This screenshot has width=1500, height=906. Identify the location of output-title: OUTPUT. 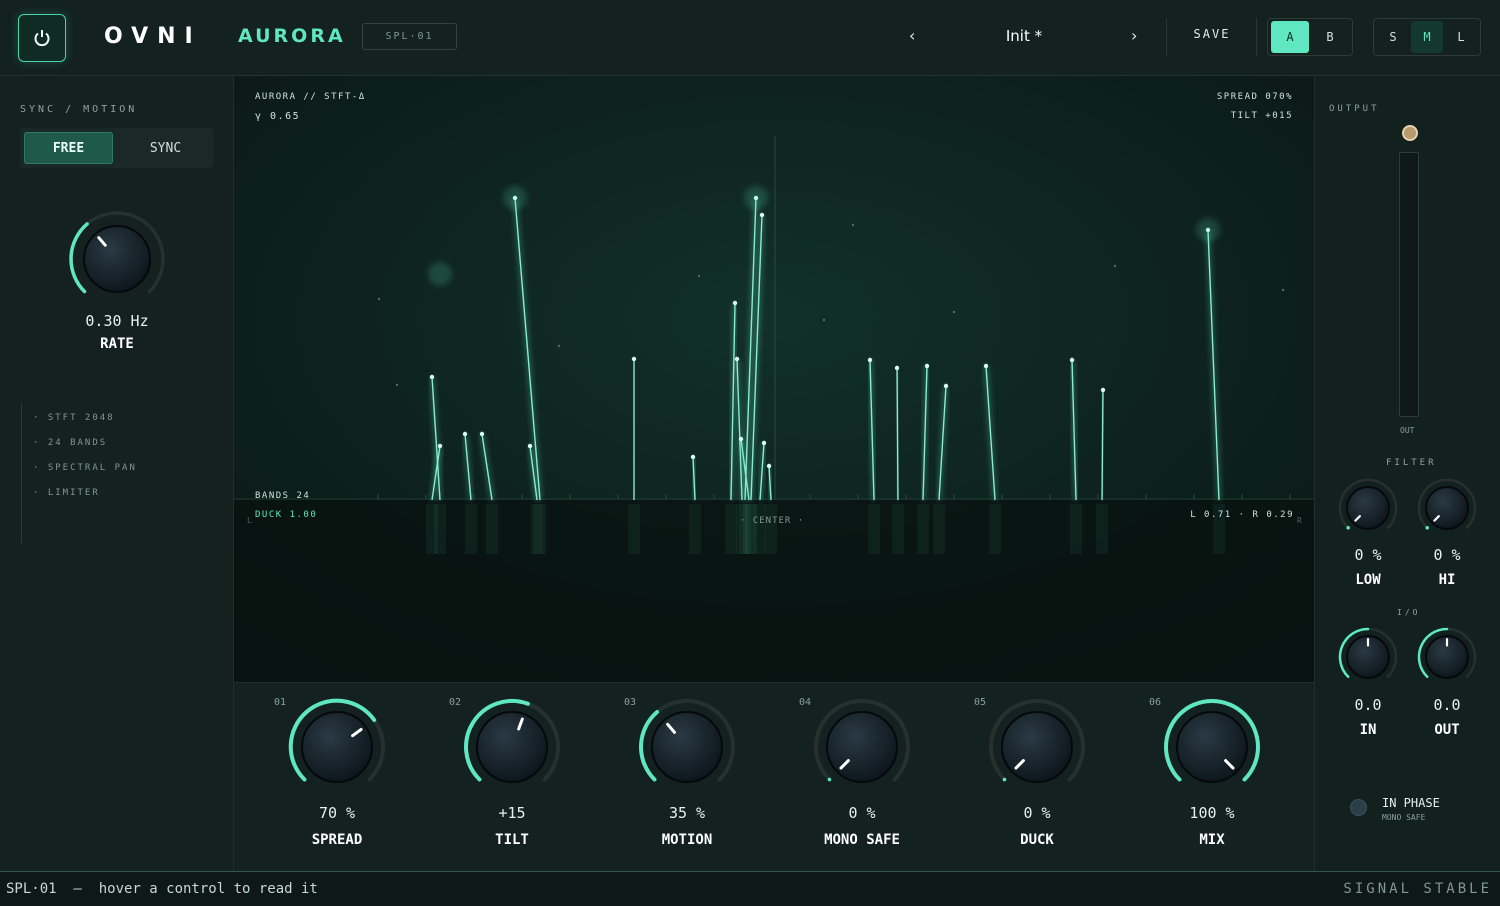
(1354, 109).